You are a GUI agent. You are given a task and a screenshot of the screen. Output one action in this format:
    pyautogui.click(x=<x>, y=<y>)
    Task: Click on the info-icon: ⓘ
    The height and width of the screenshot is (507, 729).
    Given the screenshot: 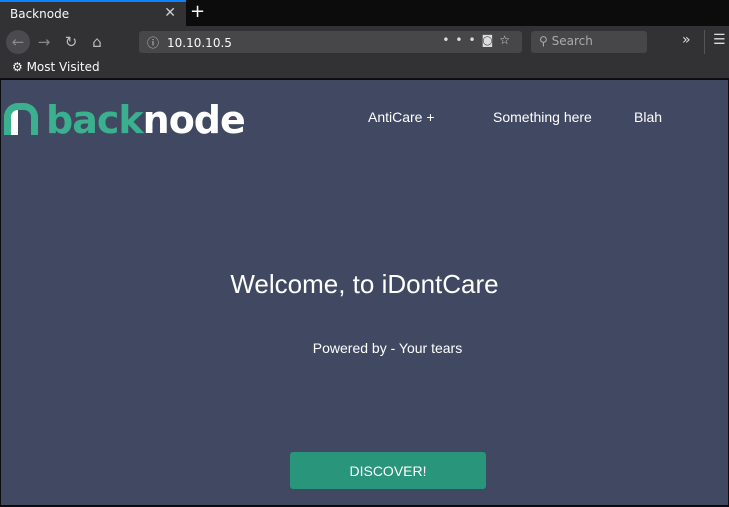 What is the action you would take?
    pyautogui.click(x=153, y=43)
    